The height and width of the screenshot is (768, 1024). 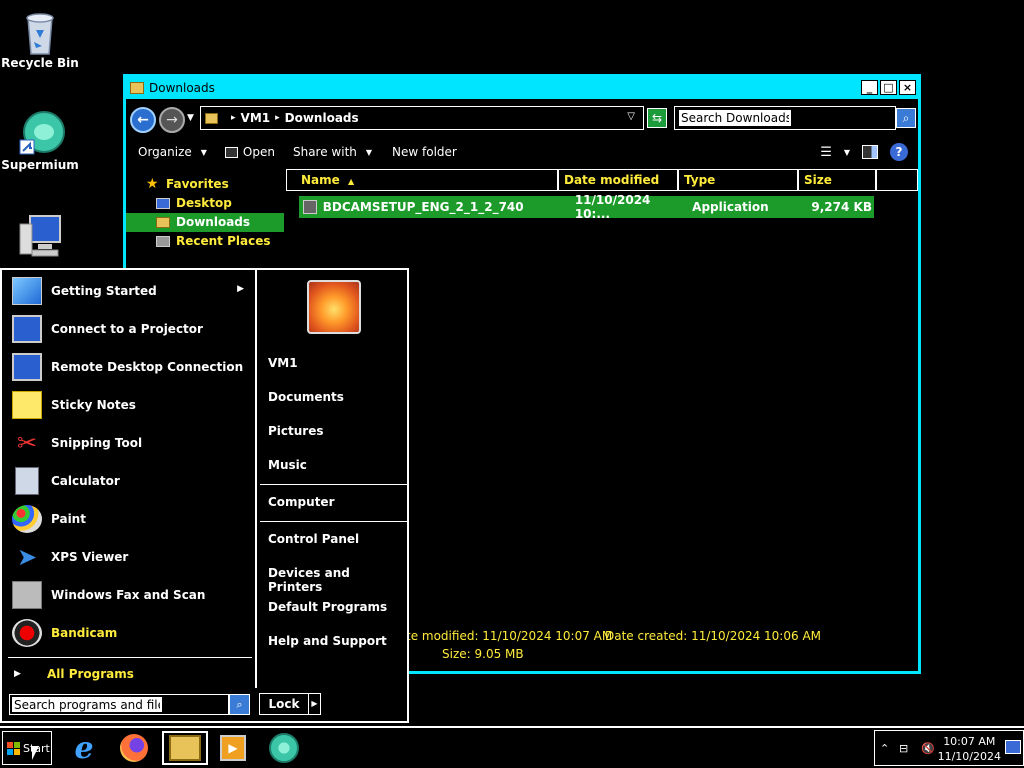 I want to click on desktop-icon-computer, so click(x=40, y=238).